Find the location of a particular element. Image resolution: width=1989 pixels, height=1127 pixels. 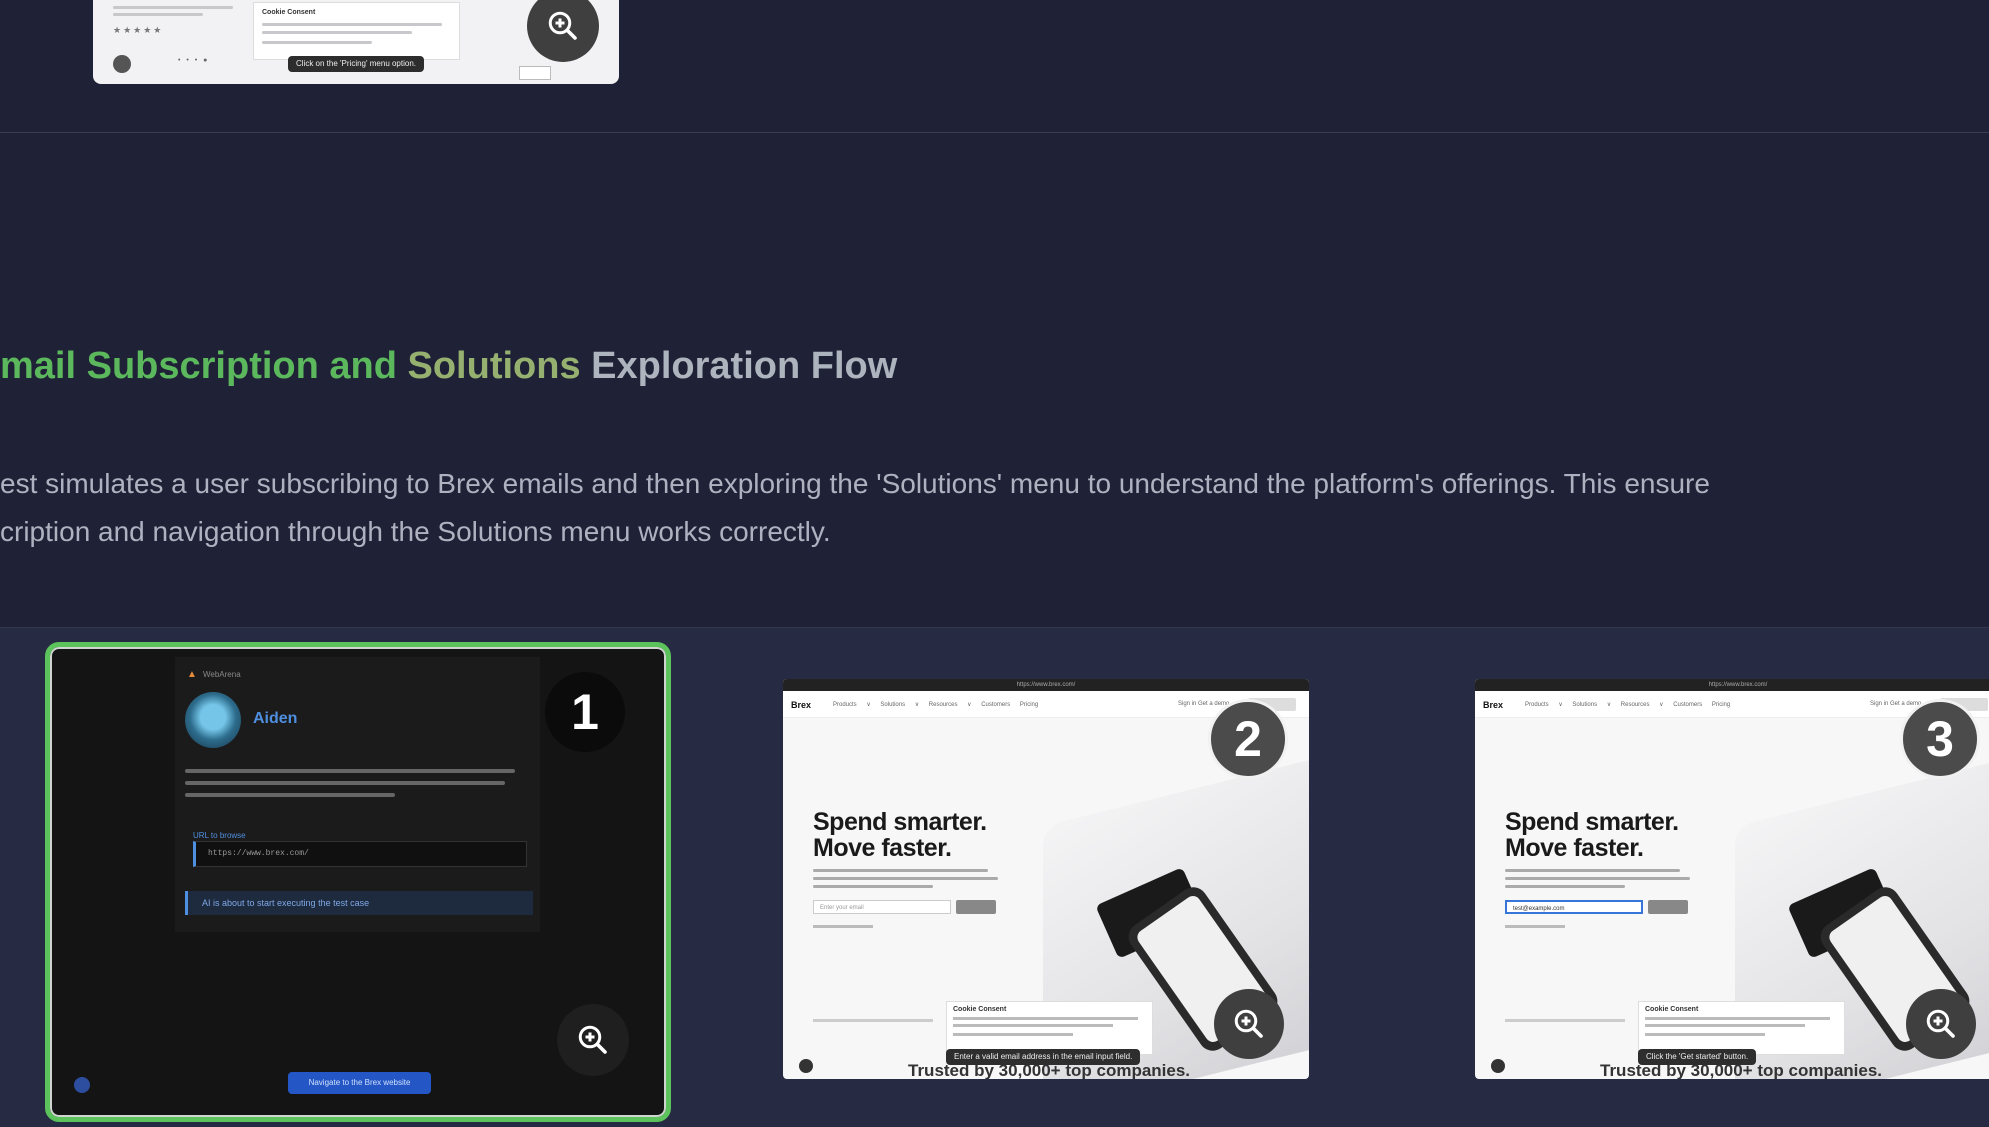

step-tooltip: Click the 'Get started' button. is located at coordinates (1697, 1057).